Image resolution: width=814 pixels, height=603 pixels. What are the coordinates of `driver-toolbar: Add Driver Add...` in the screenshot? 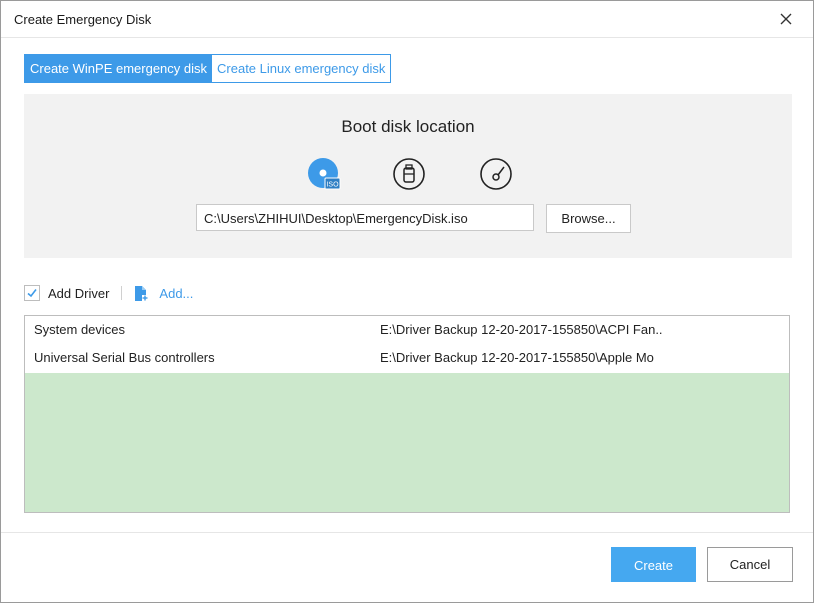 It's located at (108, 293).